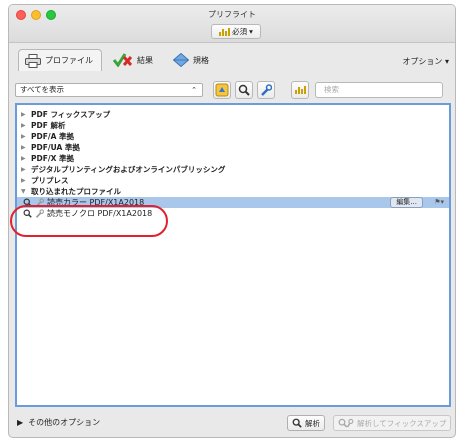 The height and width of the screenshot is (443, 462). I want to click on analyze-and-fix-button: 解析してフィックスアップ, so click(392, 423).